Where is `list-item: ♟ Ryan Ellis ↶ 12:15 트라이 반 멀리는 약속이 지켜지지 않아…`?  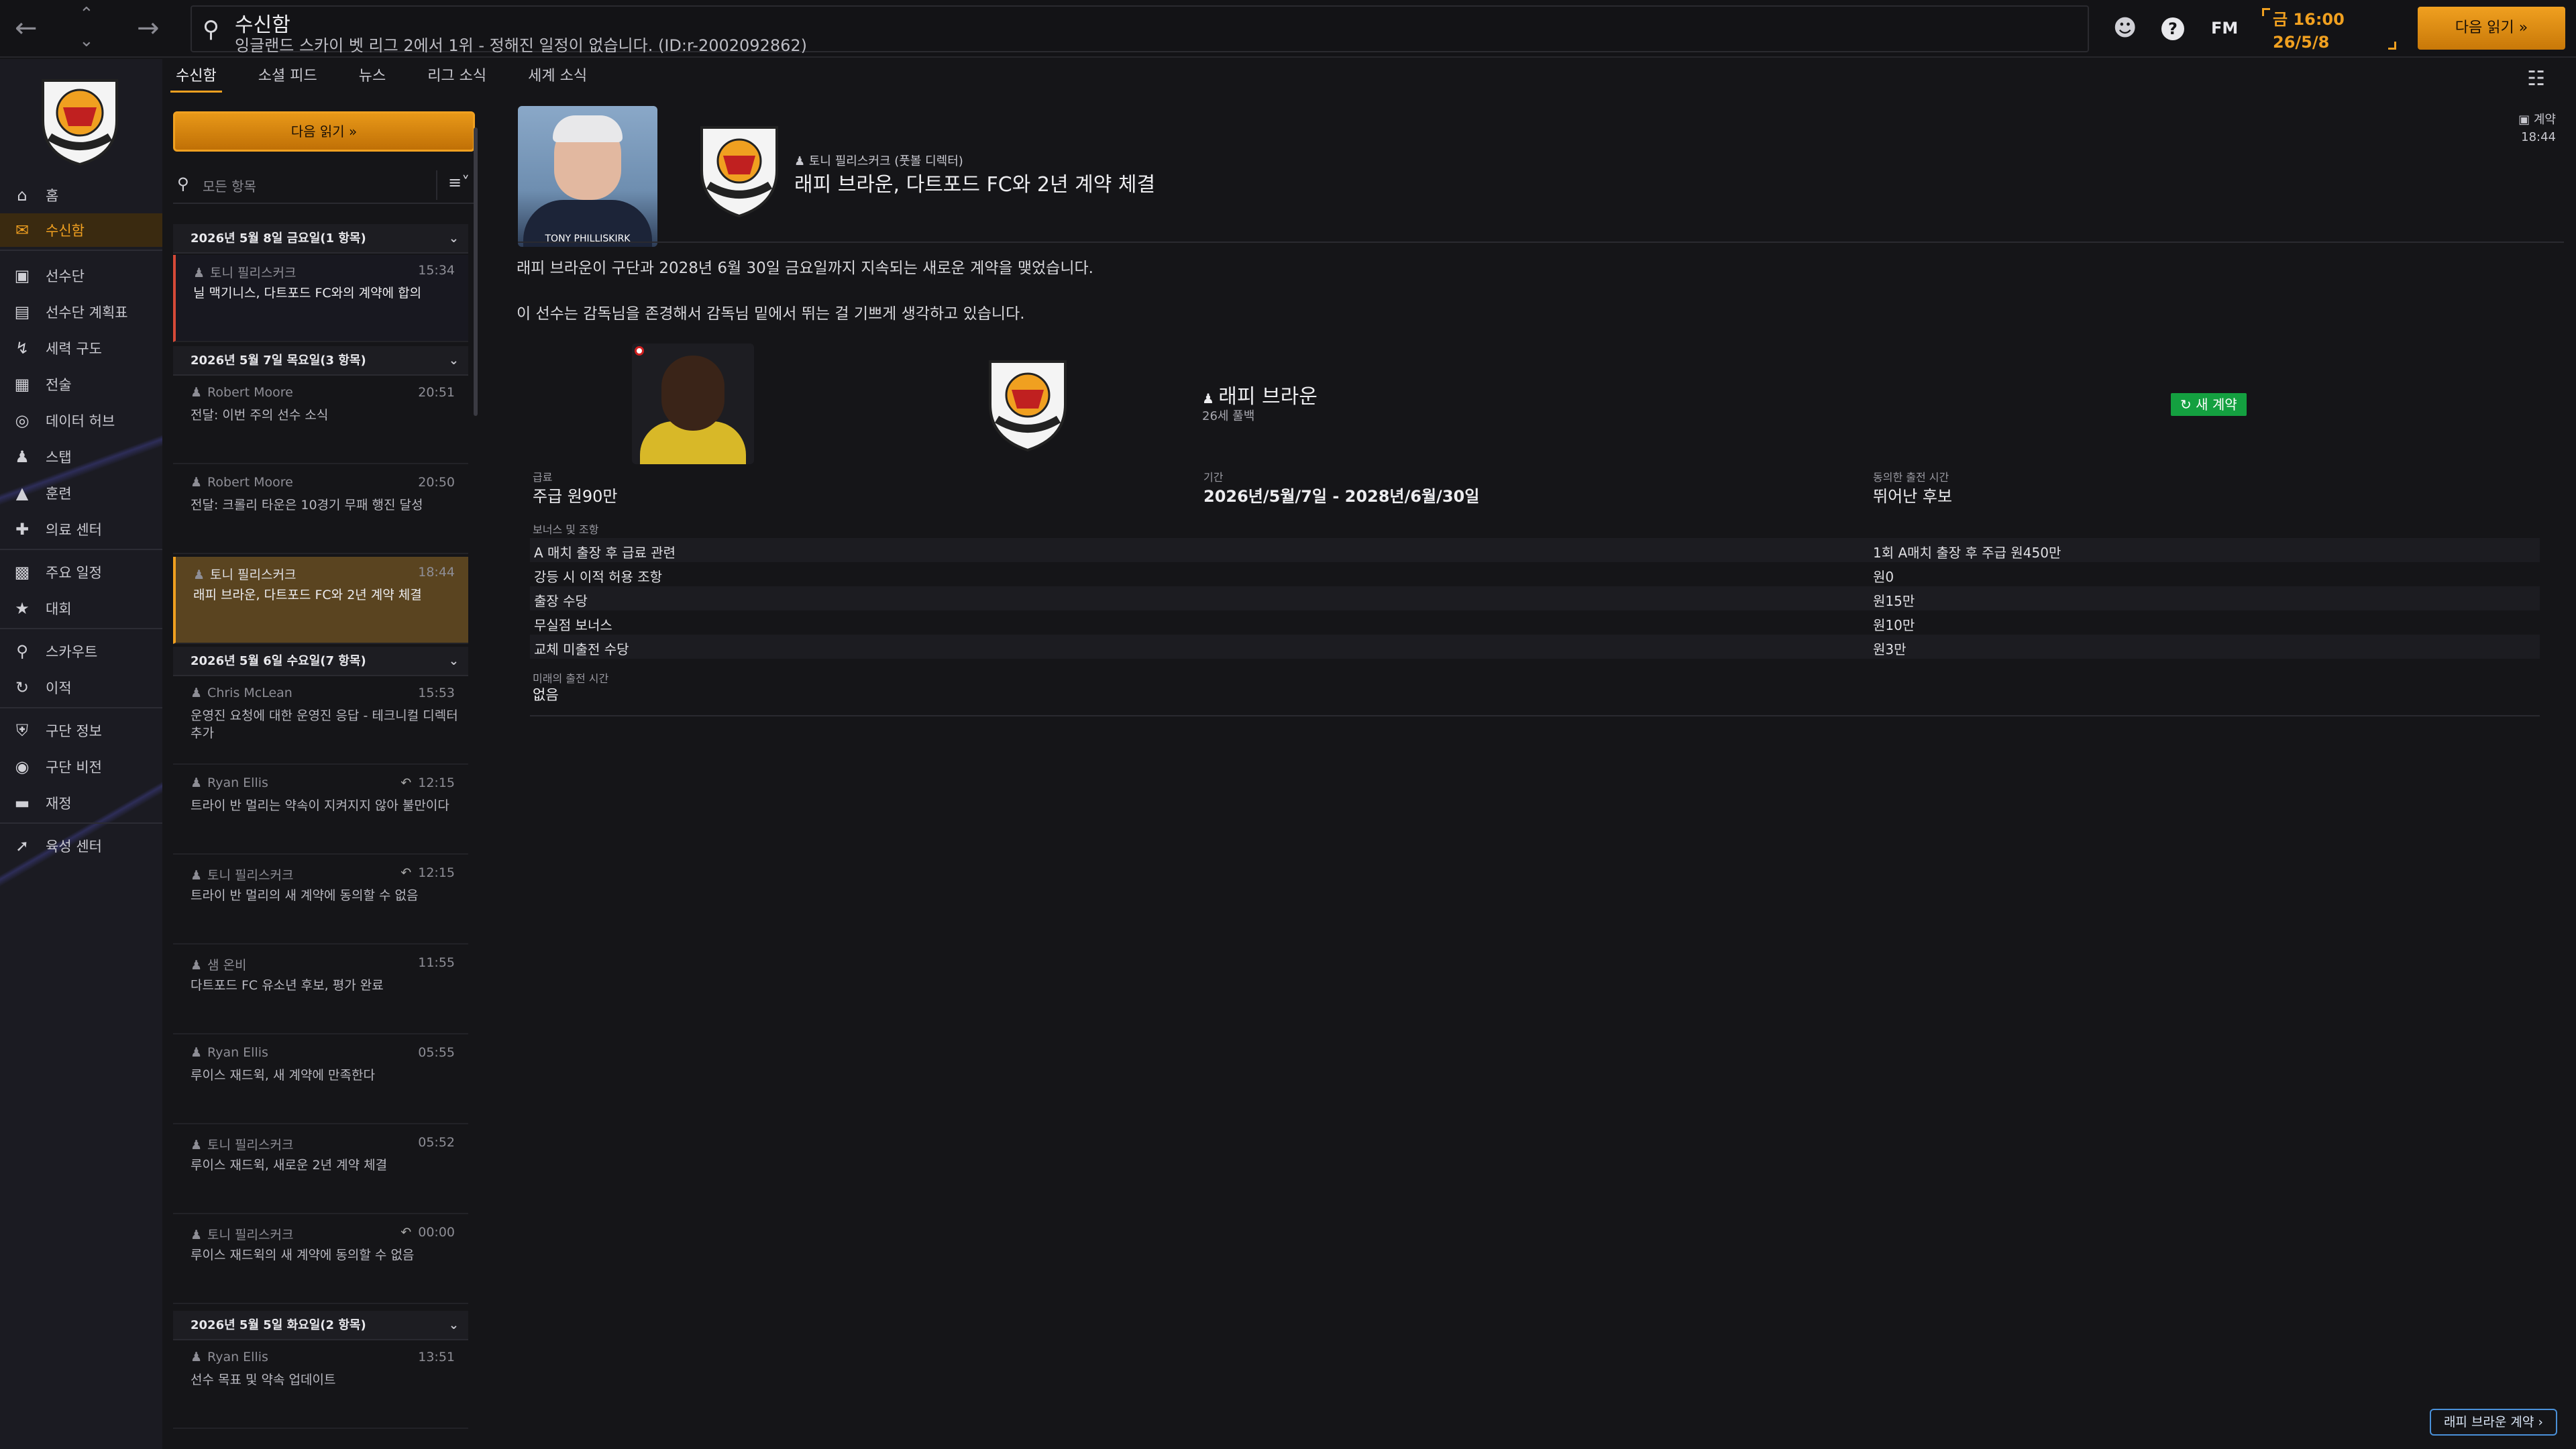
list-item: ♟ Ryan Ellis ↶ 12:15 트라이 반 멀리는 약속이 지켜지지 않아… is located at coordinates (320, 811).